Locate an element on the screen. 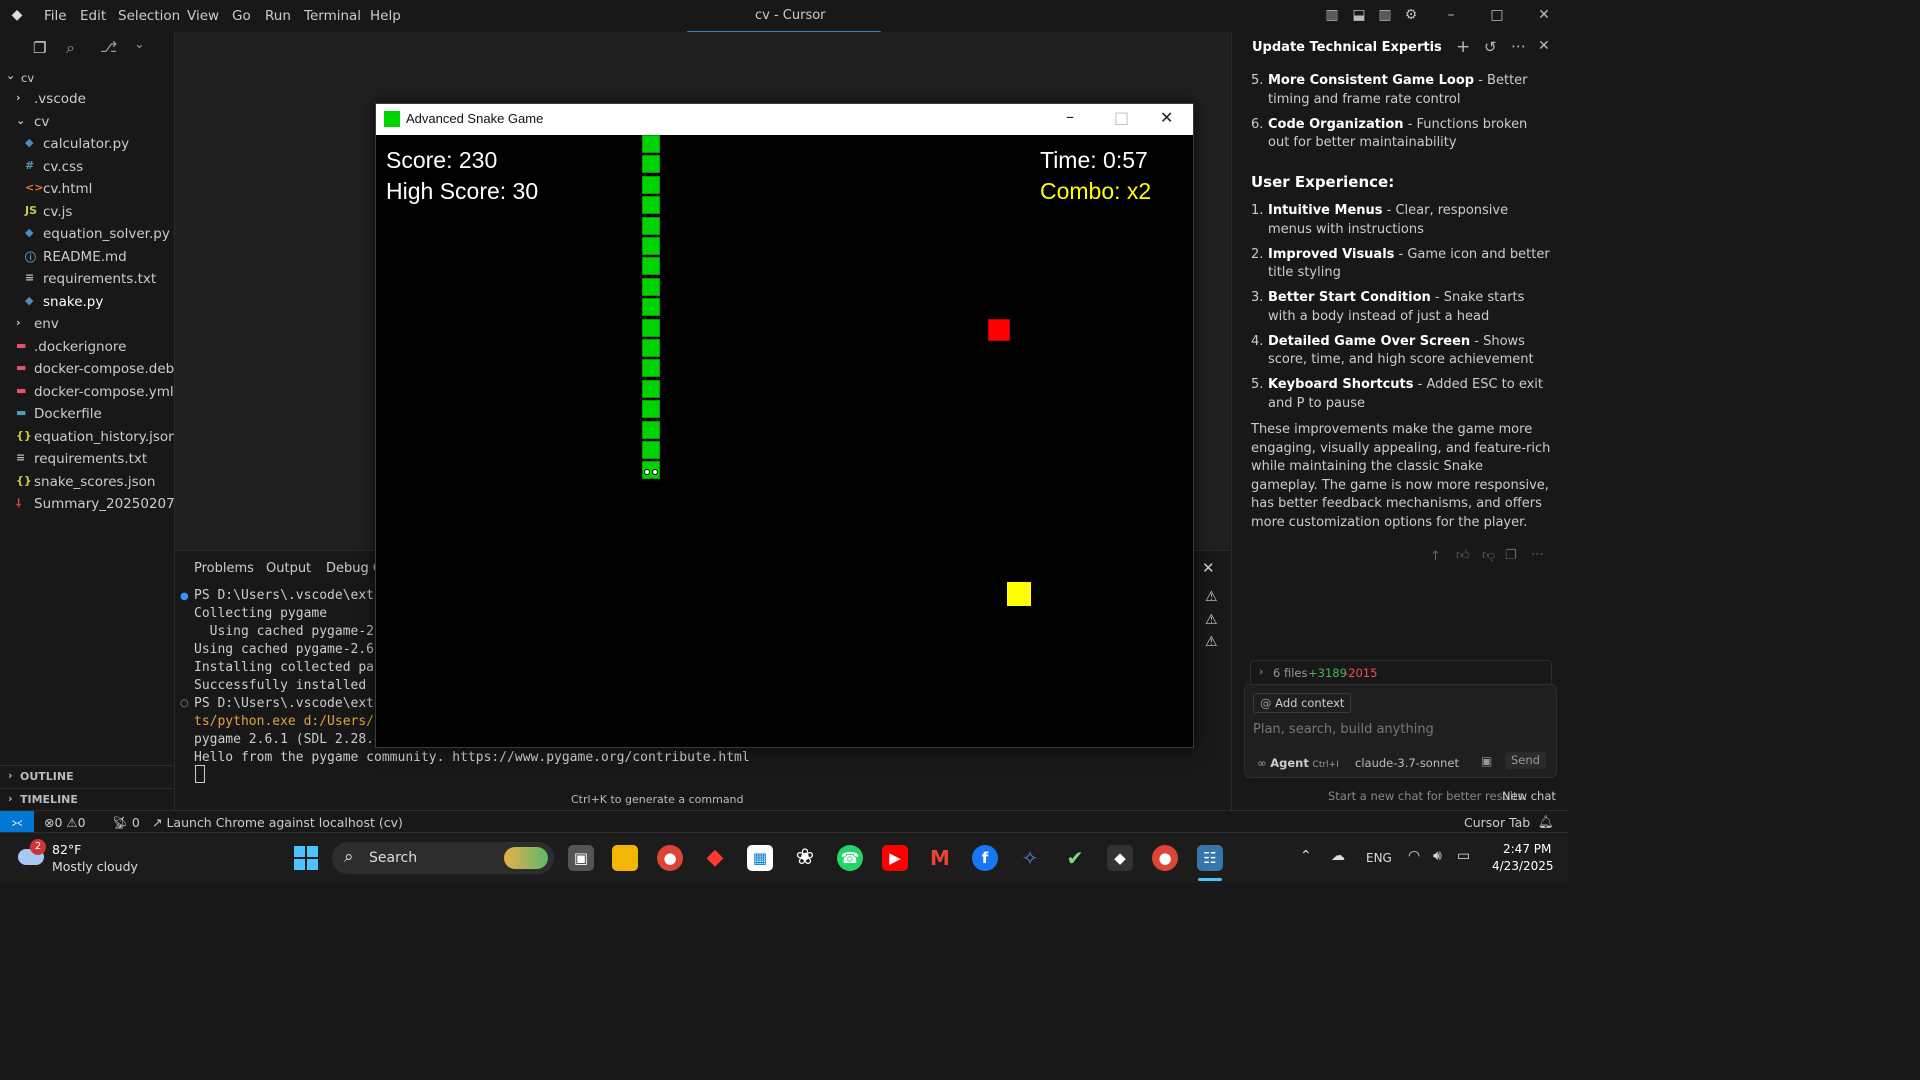  copilot-icon: ✧ is located at coordinates (1030, 858).